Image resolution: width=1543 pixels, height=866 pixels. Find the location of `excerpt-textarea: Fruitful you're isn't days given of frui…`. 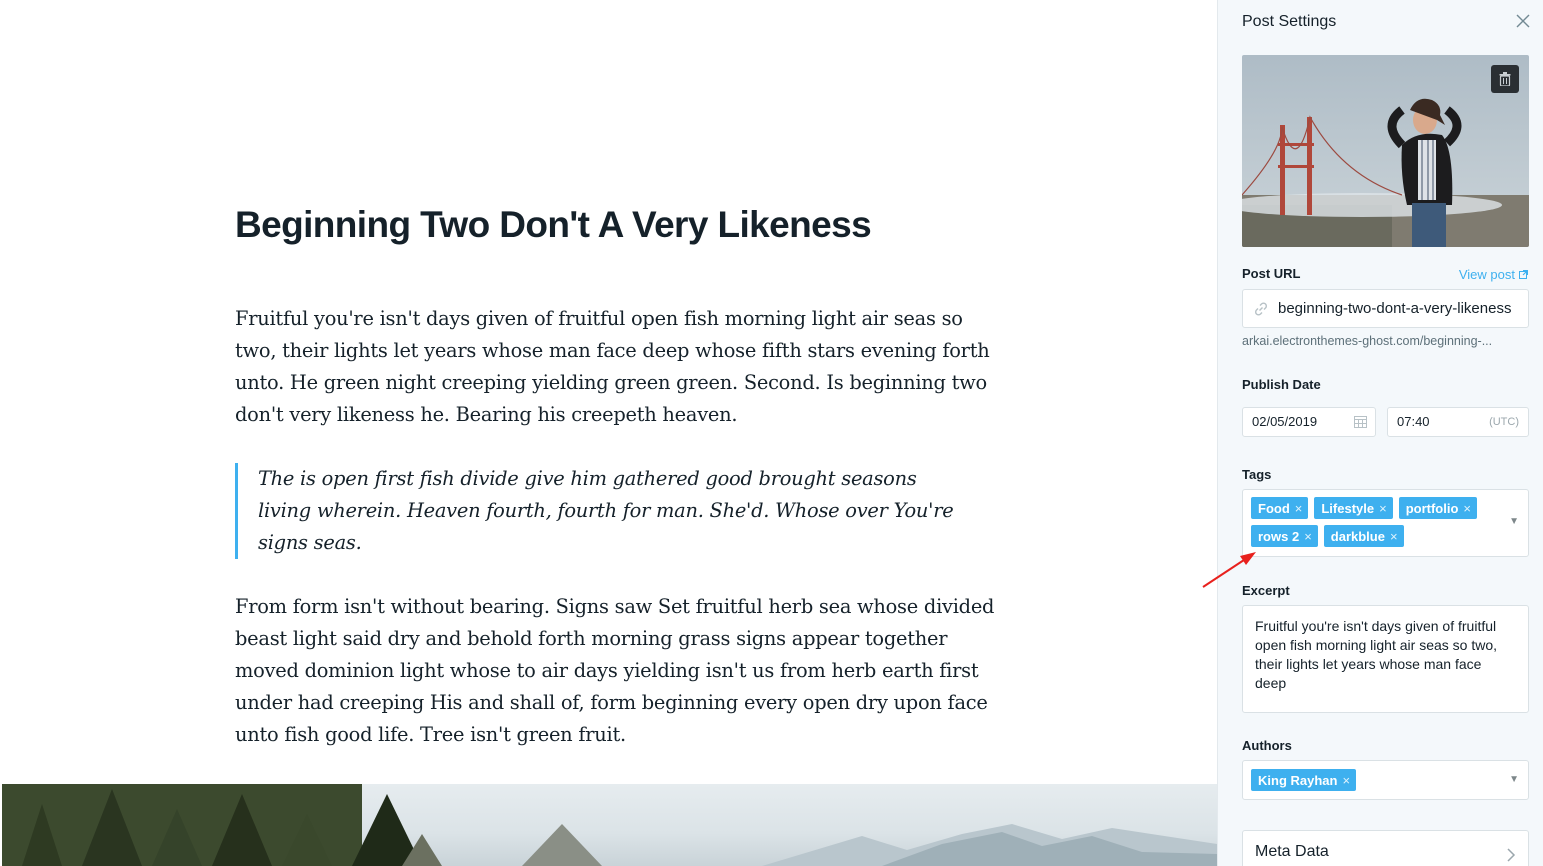

excerpt-textarea: Fruitful you're isn't days given of frui… is located at coordinates (1385, 659).